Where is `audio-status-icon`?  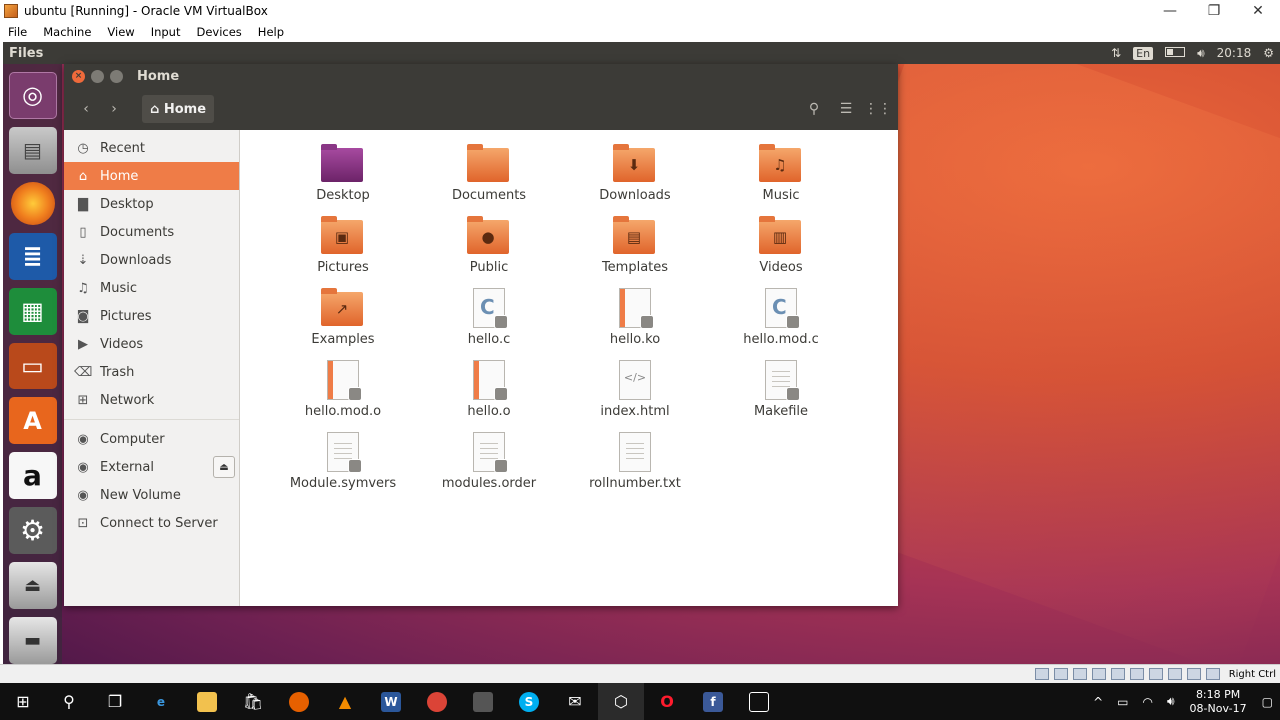
audio-status-icon is located at coordinates (1079, 674).